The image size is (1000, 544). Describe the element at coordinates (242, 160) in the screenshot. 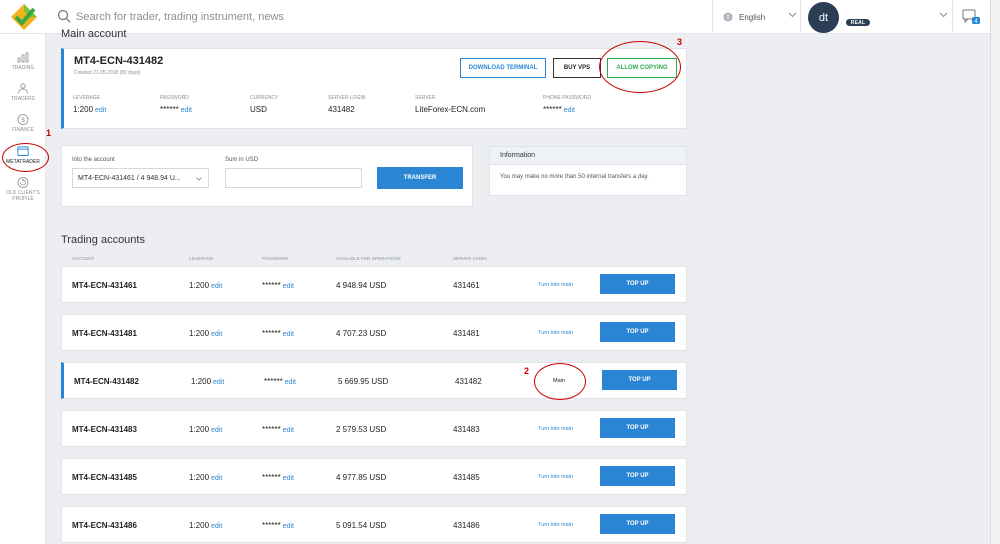

I see `sum-label: Sum in USD` at that location.